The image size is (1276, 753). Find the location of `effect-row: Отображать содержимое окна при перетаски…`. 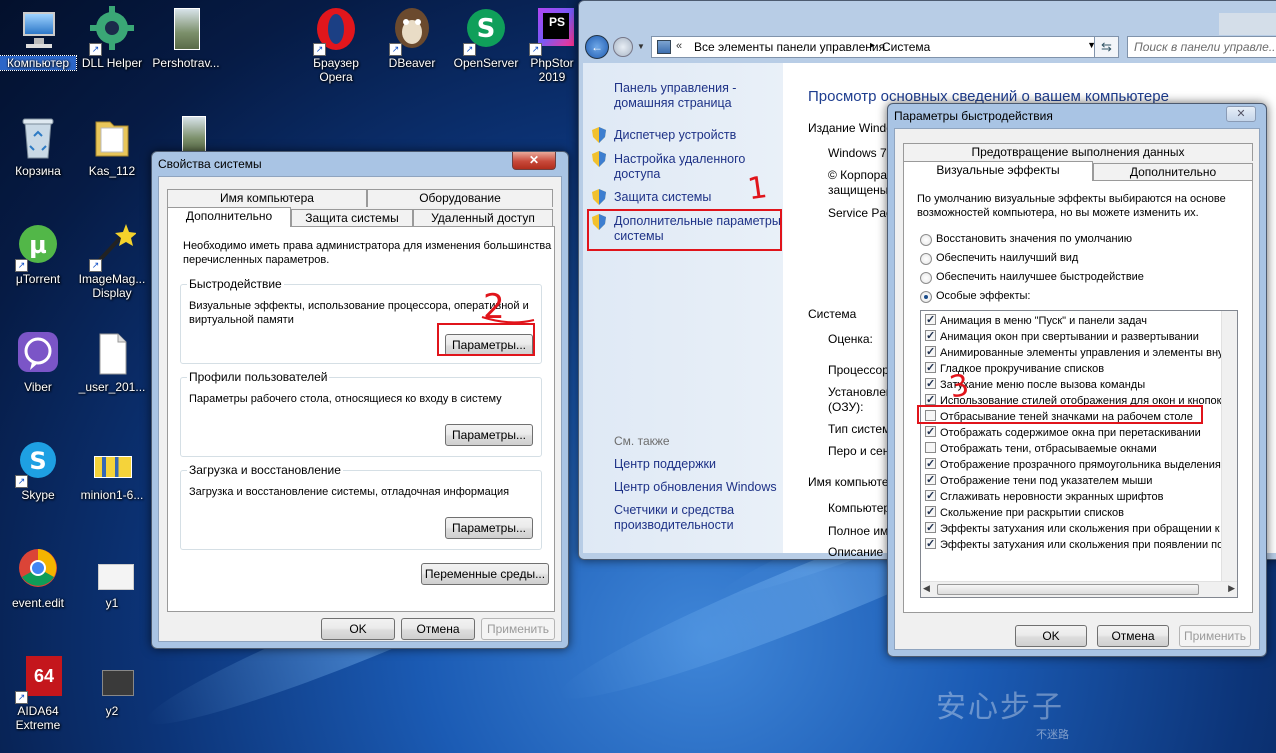

effect-row: Отображать содержимое окна при перетаски… is located at coordinates (1061, 432).